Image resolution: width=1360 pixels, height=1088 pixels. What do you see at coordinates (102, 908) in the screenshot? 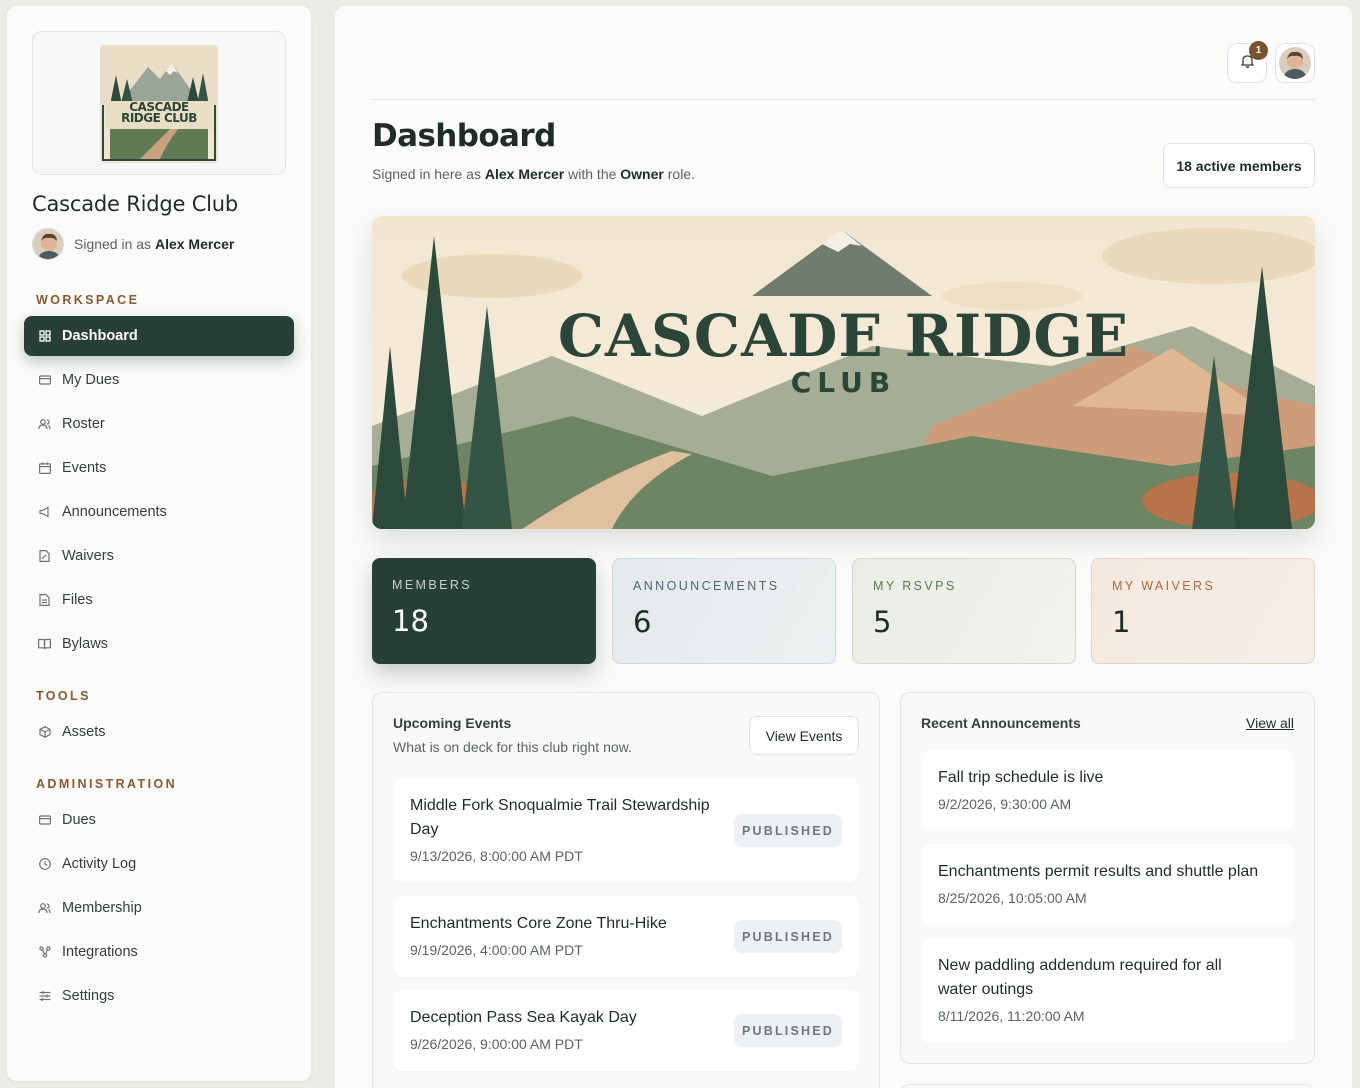
I see `sidebar-item-label: Membership` at bounding box center [102, 908].